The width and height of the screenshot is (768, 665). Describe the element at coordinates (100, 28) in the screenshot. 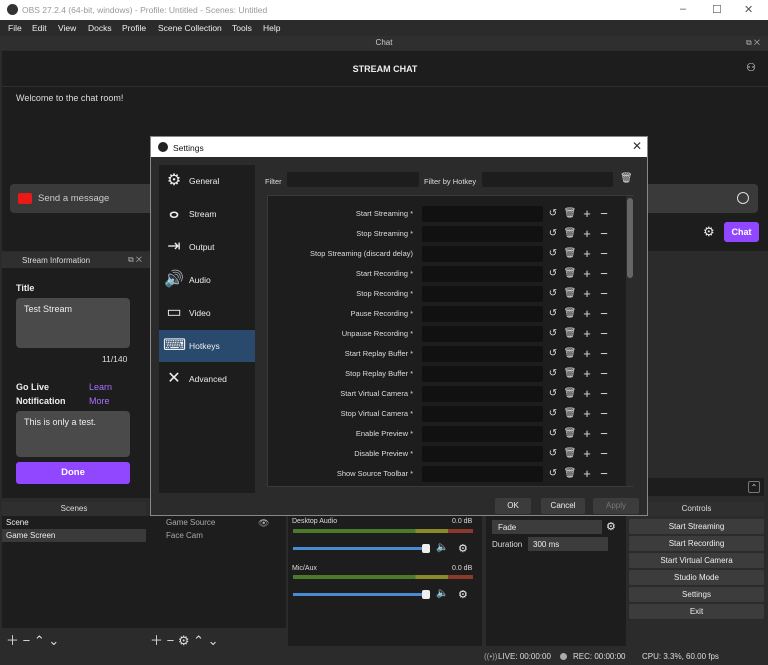

I see `menu-docks: Docks` at that location.